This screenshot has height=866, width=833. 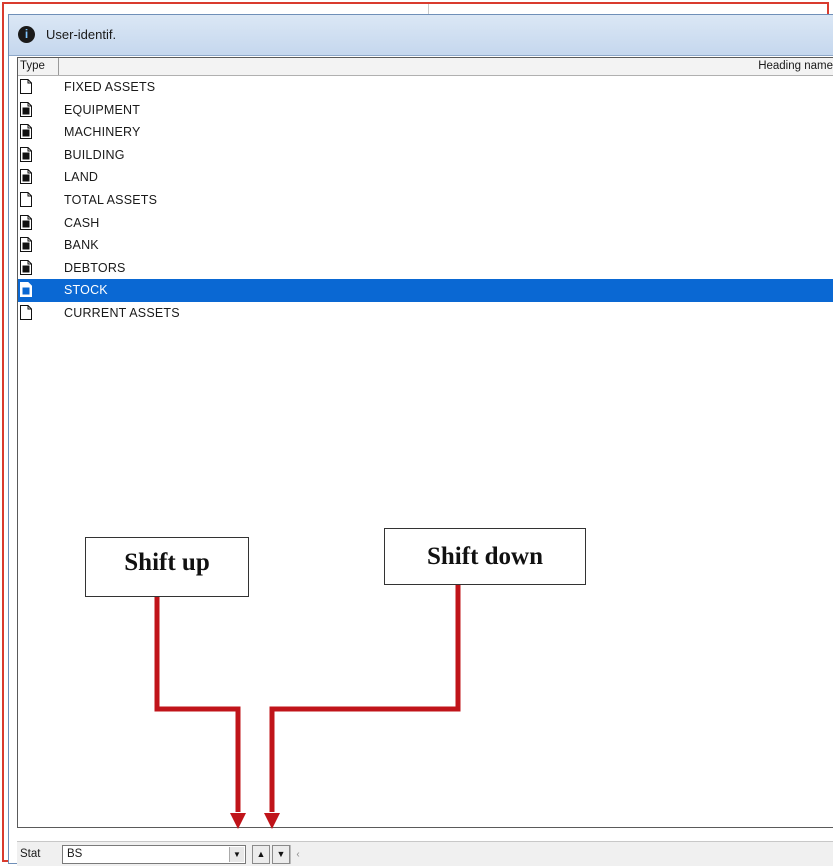 I want to click on shift-up-arrow-line, so click(x=197, y=704).